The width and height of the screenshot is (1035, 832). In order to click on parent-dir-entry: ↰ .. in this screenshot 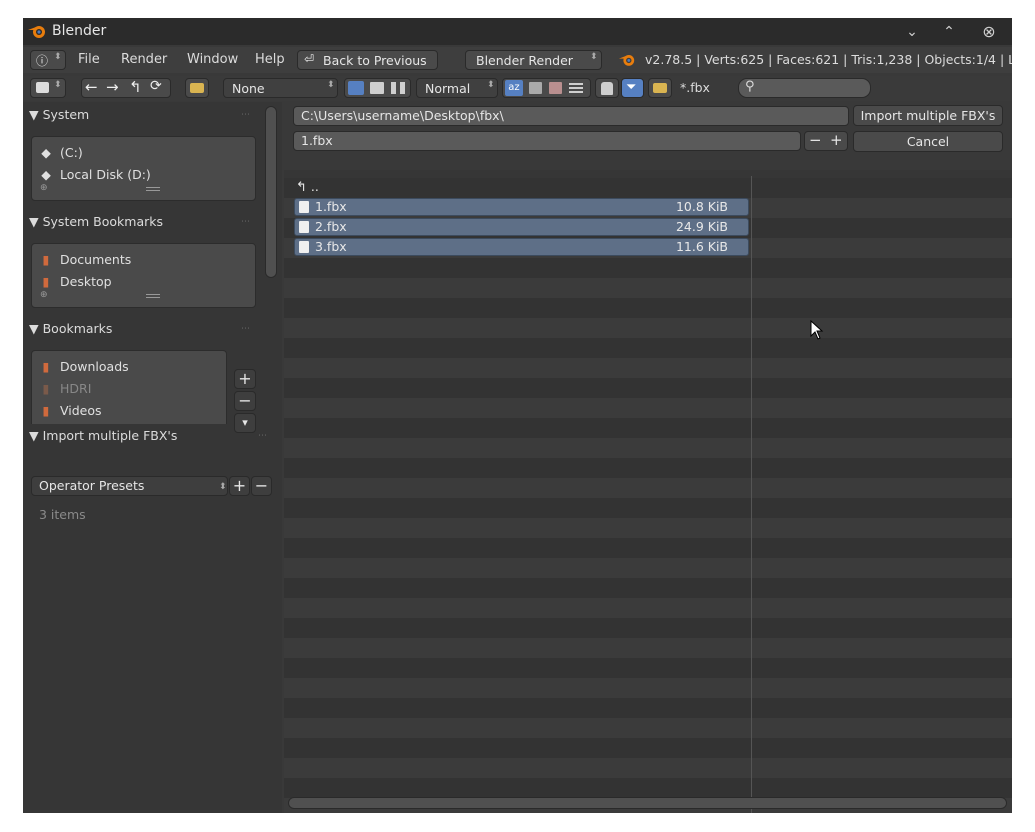, I will do `click(307, 187)`.